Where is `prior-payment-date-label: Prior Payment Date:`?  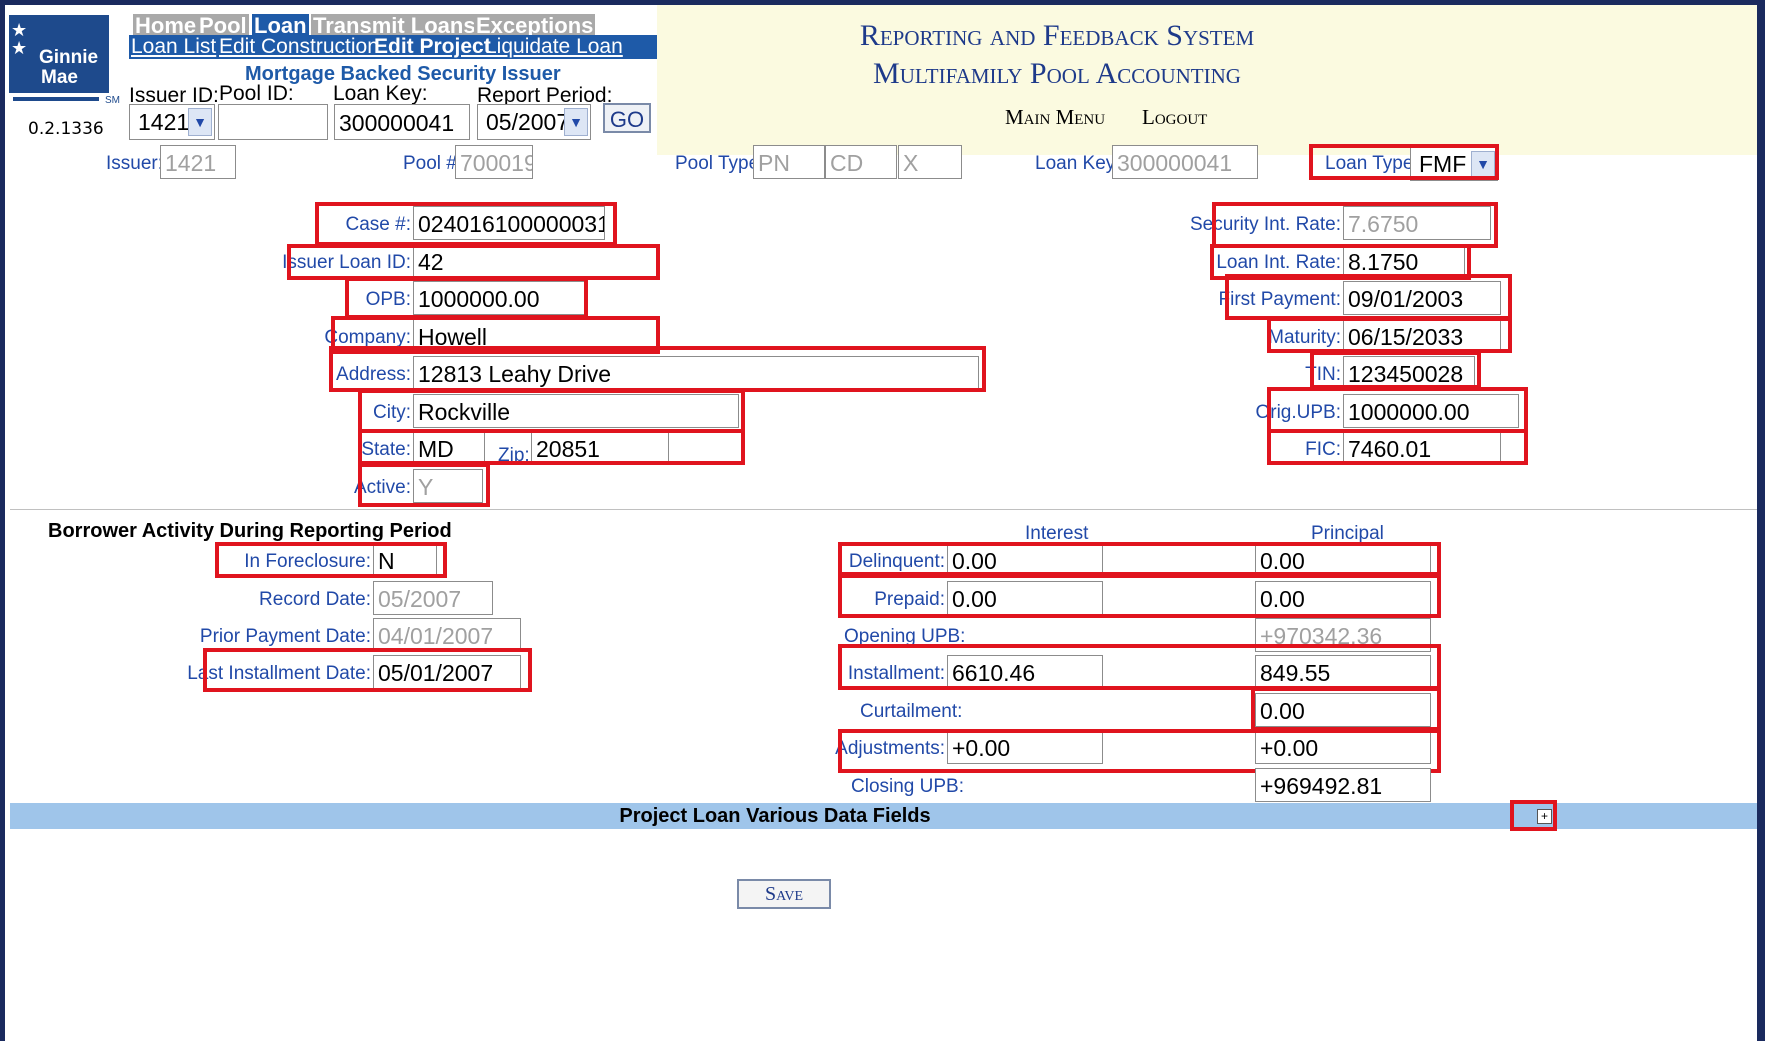 prior-payment-date-label: Prior Payment Date: is located at coordinates (285, 636).